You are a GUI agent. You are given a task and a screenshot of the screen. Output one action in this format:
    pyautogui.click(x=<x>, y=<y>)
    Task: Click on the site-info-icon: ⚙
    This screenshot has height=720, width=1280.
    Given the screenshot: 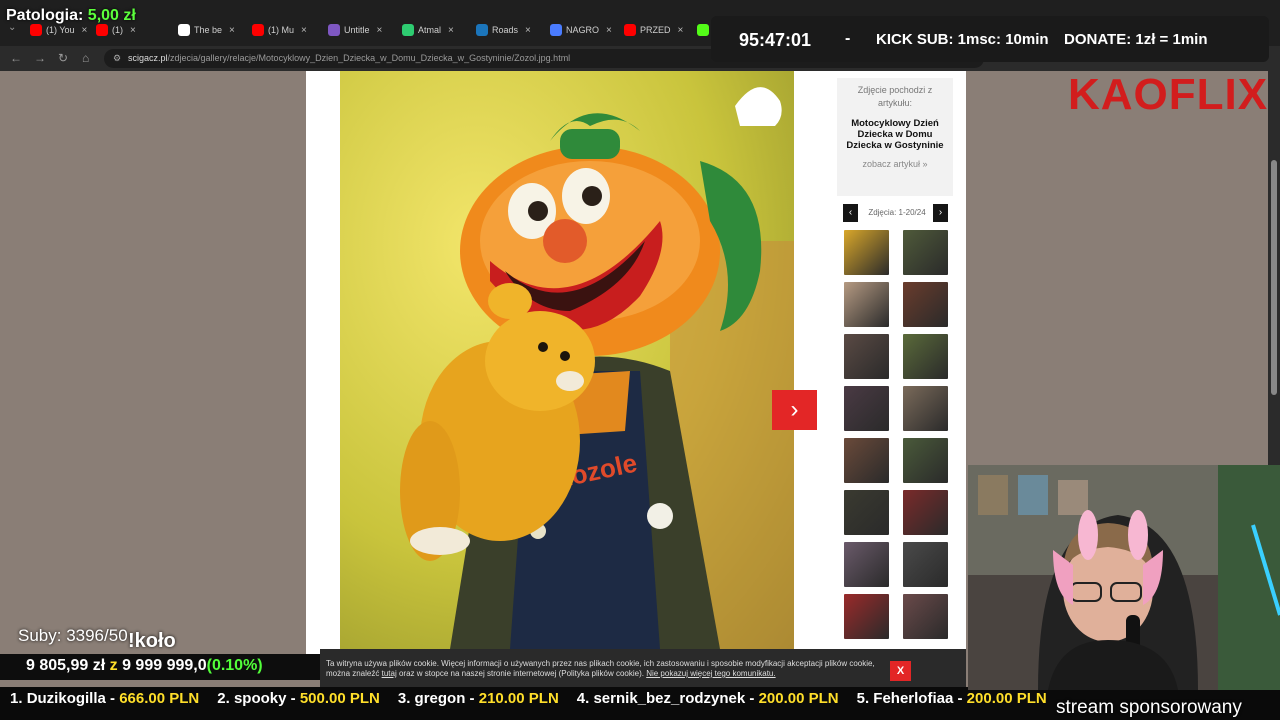 What is the action you would take?
    pyautogui.click(x=117, y=58)
    